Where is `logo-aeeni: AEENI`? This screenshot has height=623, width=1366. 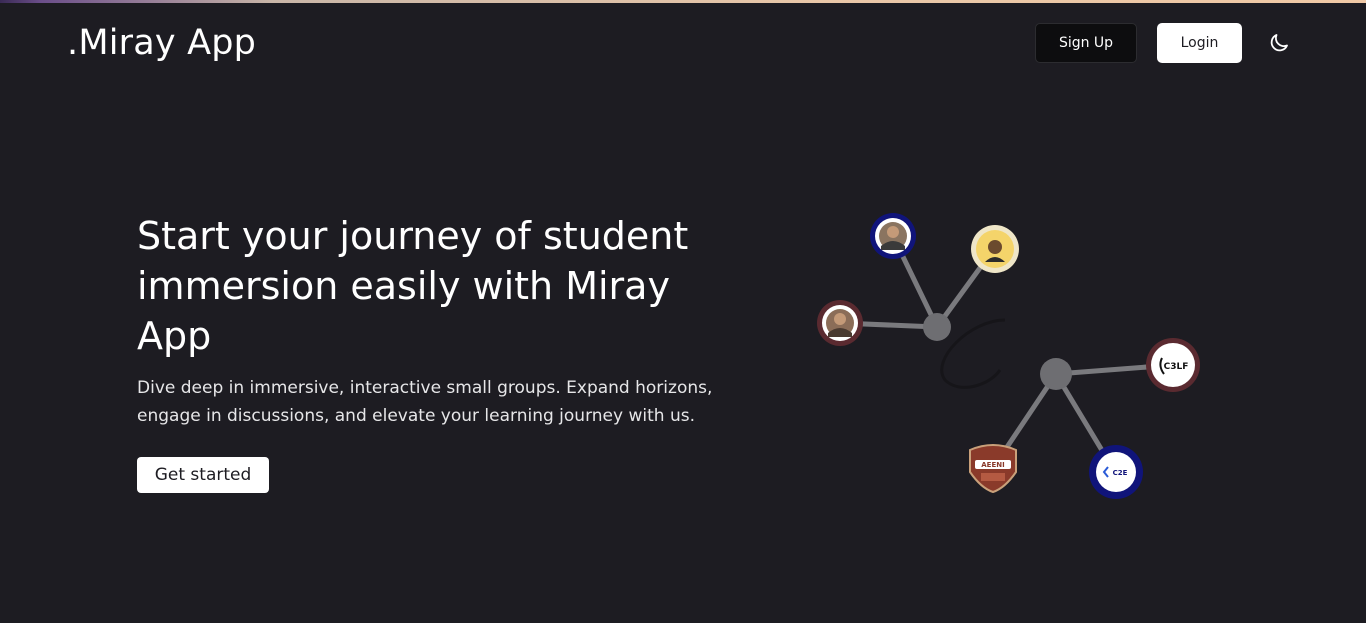
logo-aeeni: AEENI is located at coordinates (993, 469).